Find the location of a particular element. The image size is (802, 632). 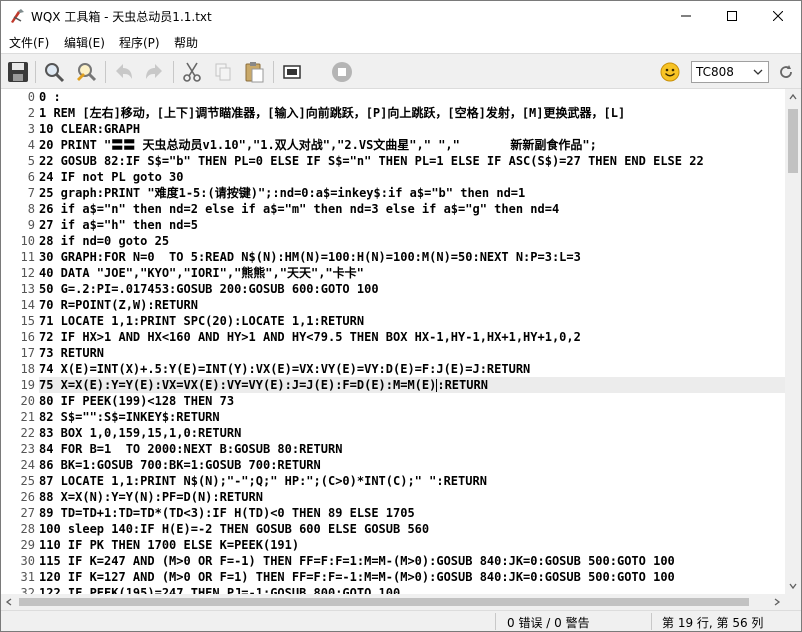

redo-button is located at coordinates (154, 72).